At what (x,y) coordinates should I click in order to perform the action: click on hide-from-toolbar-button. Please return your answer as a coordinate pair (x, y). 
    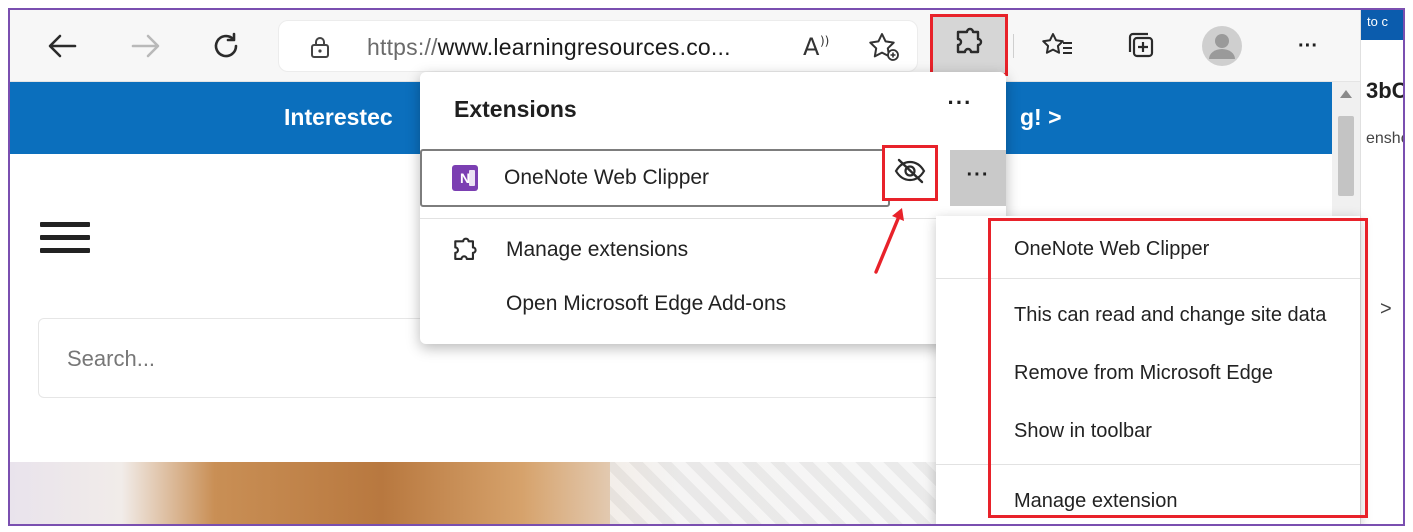
    Looking at the image, I should click on (910, 173).